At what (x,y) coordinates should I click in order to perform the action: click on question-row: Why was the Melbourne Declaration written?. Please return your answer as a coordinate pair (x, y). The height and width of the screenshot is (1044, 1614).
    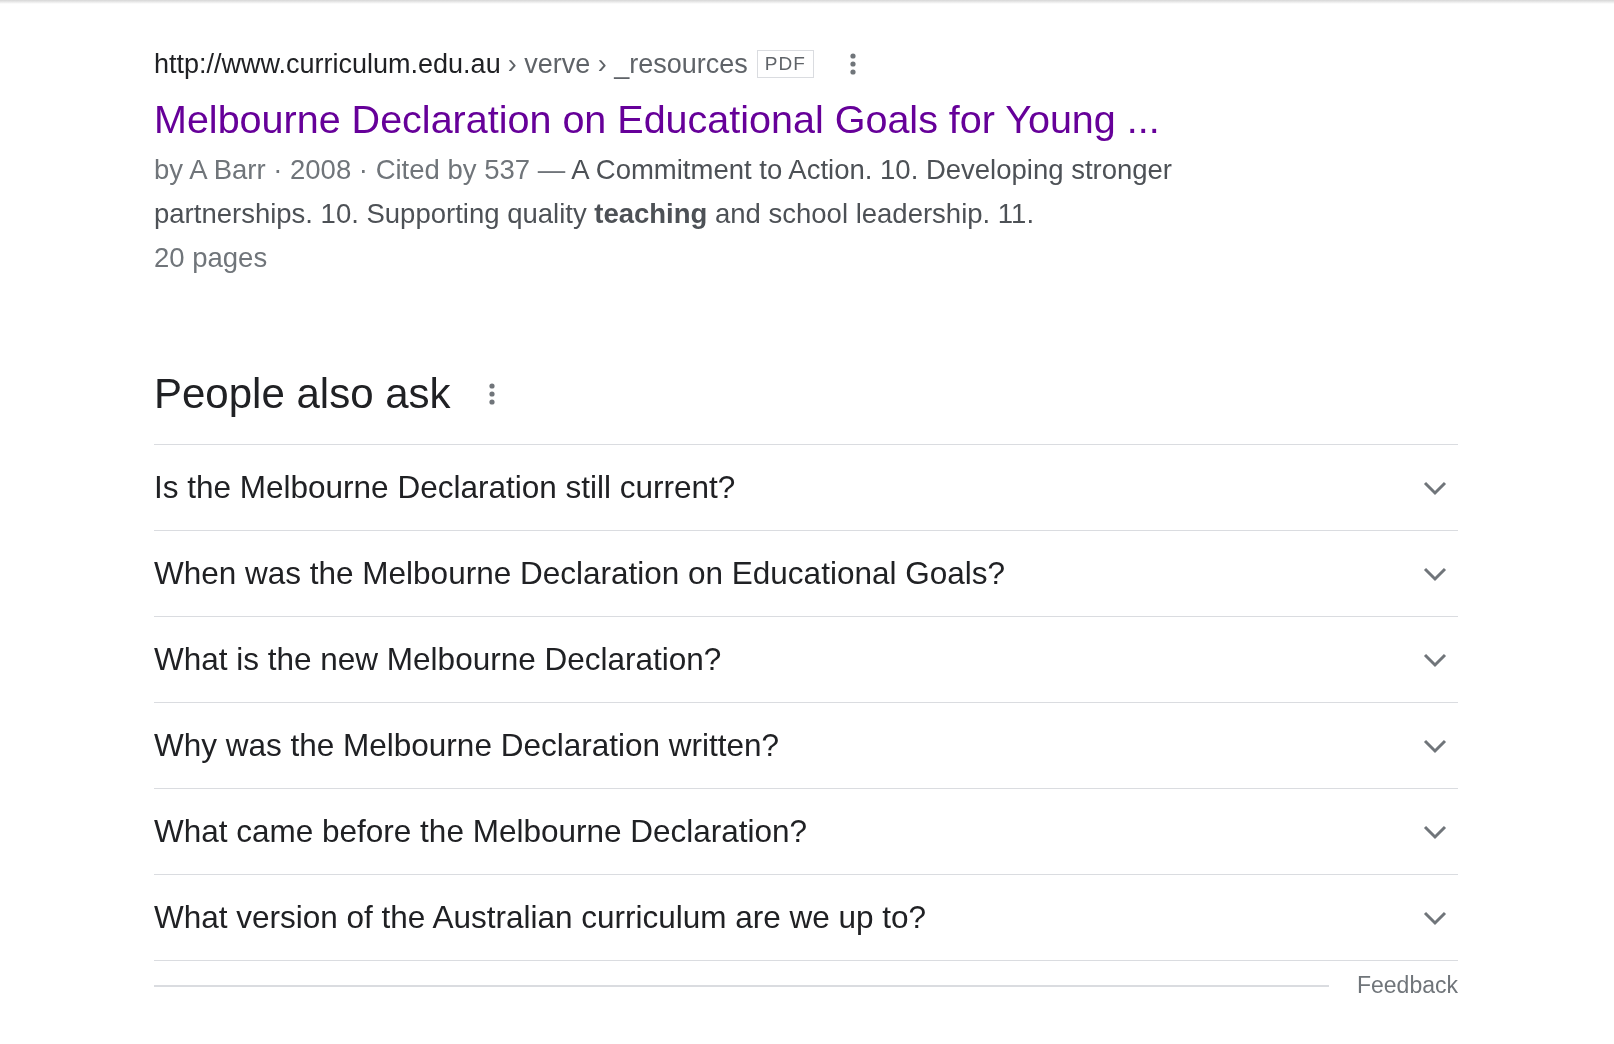
    Looking at the image, I should click on (806, 746).